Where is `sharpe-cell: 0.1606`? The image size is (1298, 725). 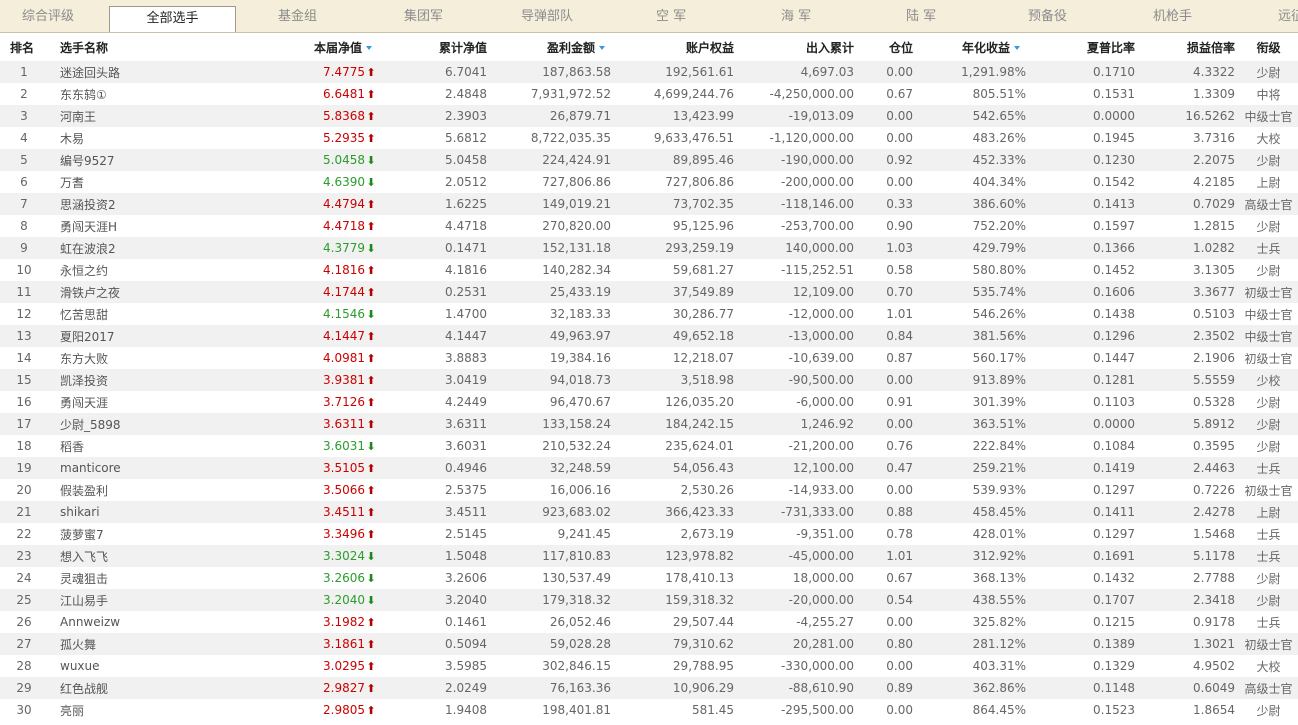
sharpe-cell: 0.1606 is located at coordinates (1084, 292).